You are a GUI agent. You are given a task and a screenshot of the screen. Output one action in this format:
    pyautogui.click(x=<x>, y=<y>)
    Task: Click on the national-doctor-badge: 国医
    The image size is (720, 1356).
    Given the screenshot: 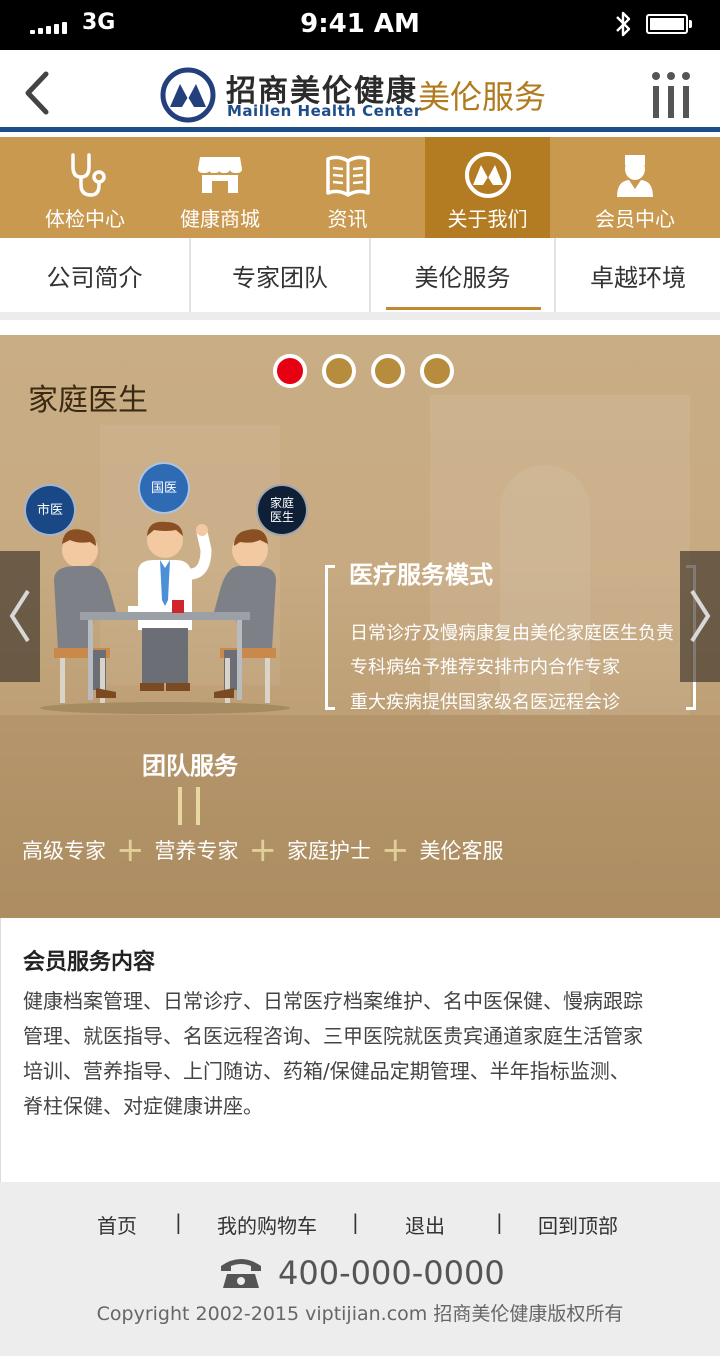 What is the action you would take?
    pyautogui.click(x=164, y=488)
    